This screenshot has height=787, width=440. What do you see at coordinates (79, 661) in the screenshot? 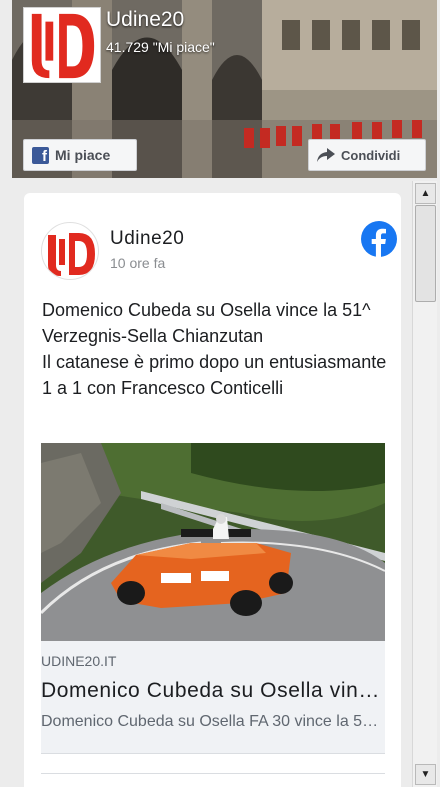
I see `link-domain: UDINE20.IT` at bounding box center [79, 661].